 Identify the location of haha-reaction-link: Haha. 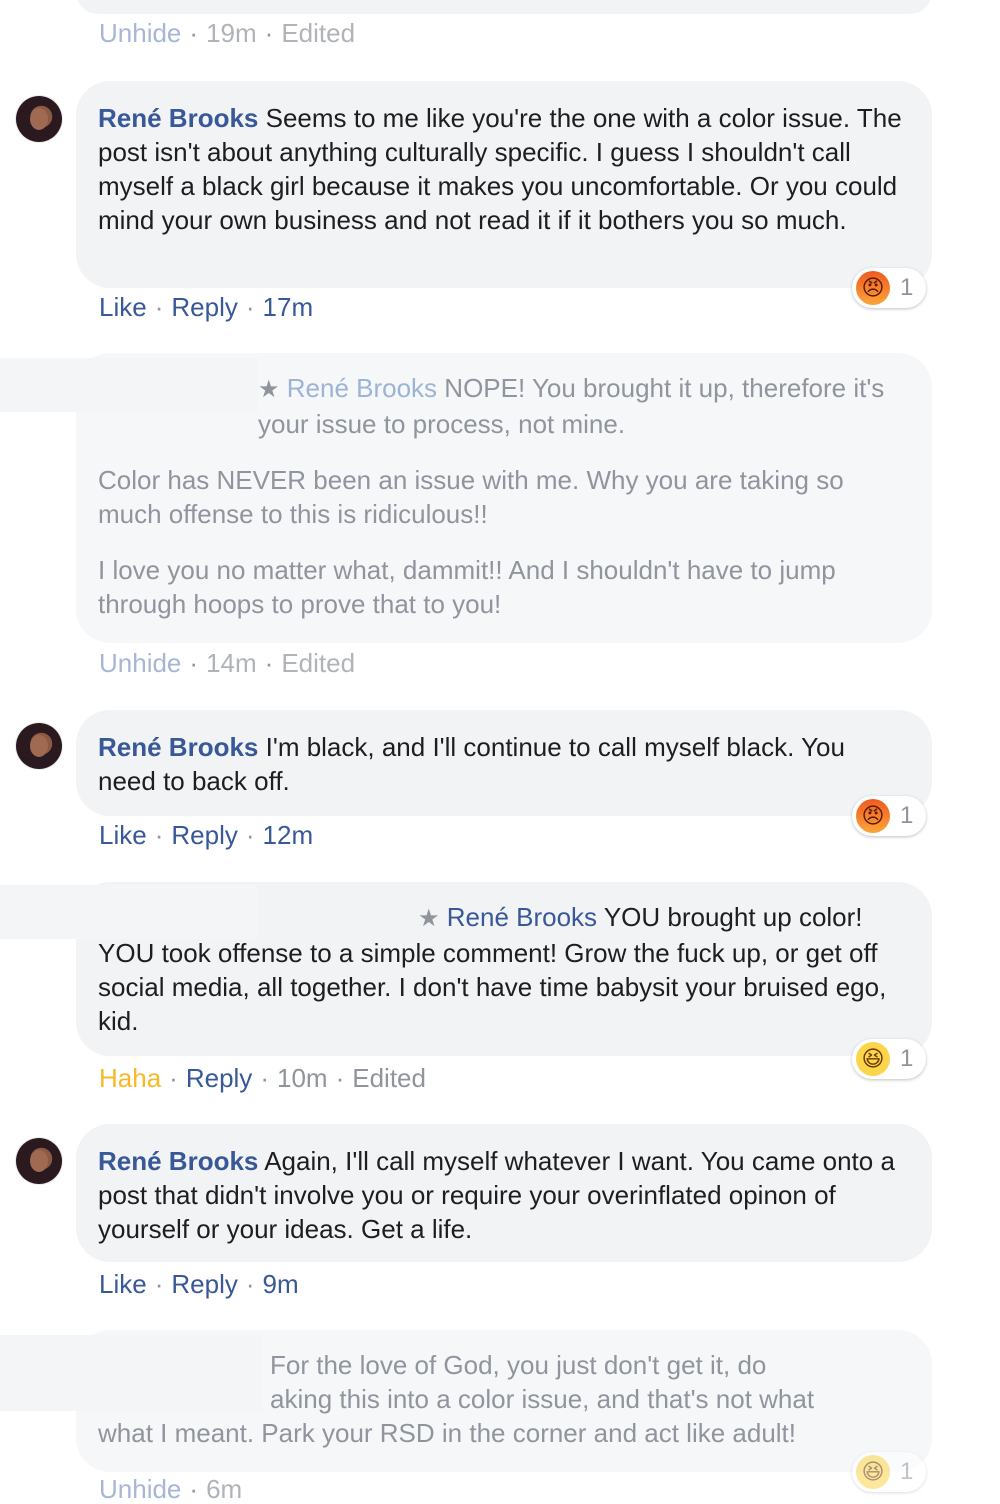
(130, 1078).